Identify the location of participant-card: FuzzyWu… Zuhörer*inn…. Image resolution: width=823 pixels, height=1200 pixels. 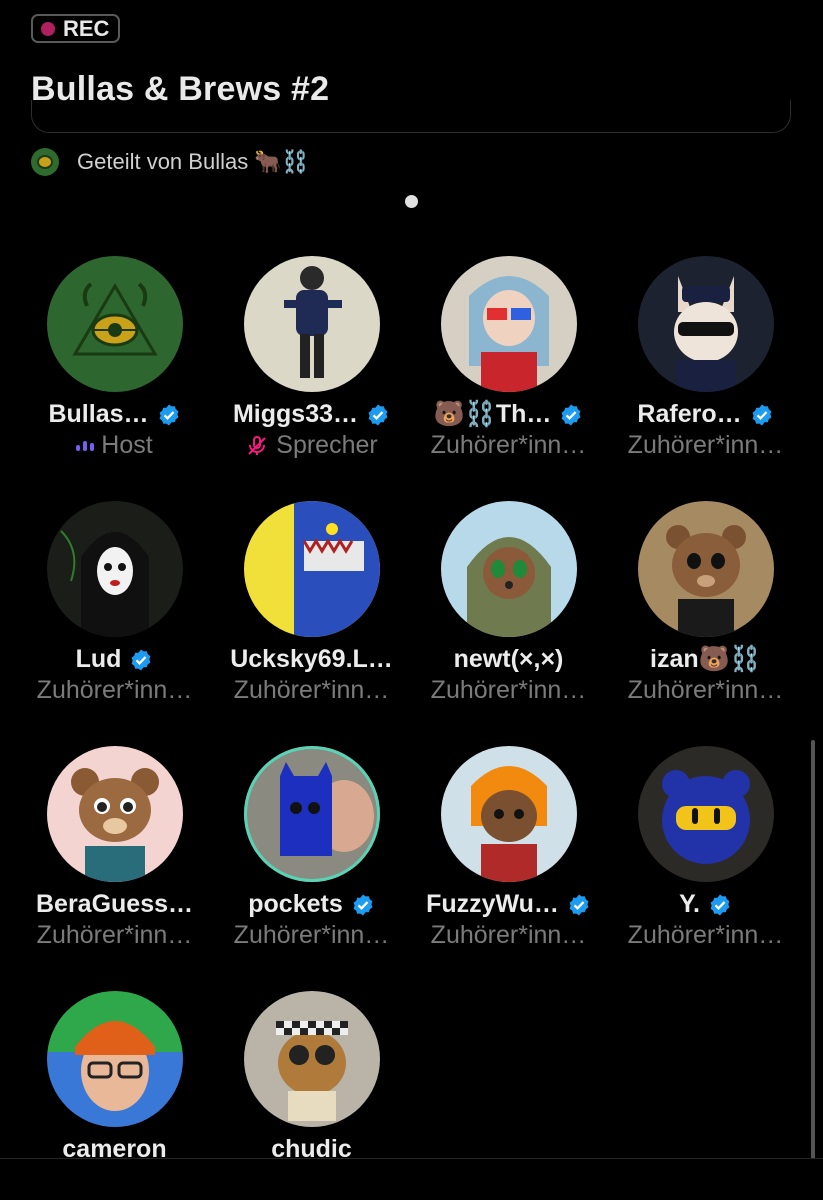
(508, 848).